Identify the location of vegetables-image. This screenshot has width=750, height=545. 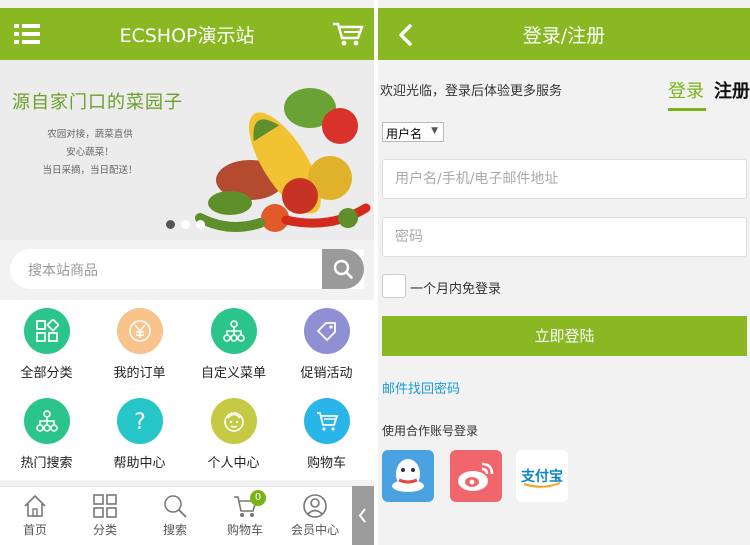
(283, 160).